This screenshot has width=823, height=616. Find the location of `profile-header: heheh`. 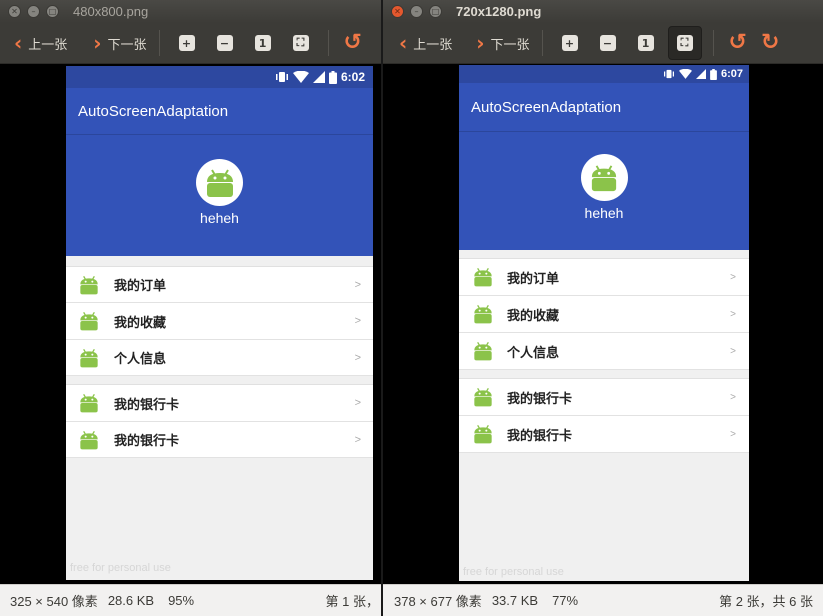

profile-header: heheh is located at coordinates (604, 190).